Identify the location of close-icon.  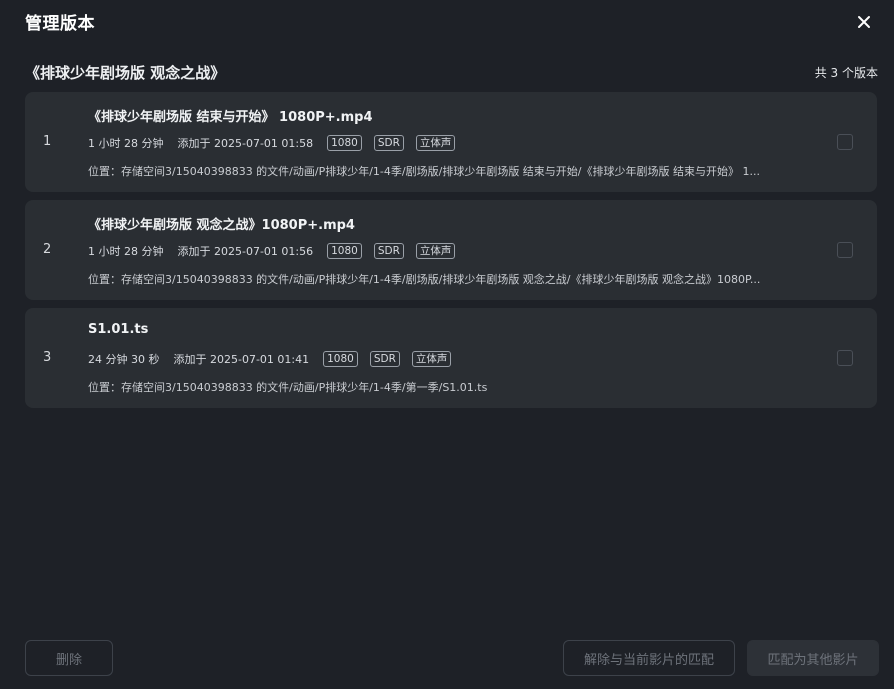
(864, 22).